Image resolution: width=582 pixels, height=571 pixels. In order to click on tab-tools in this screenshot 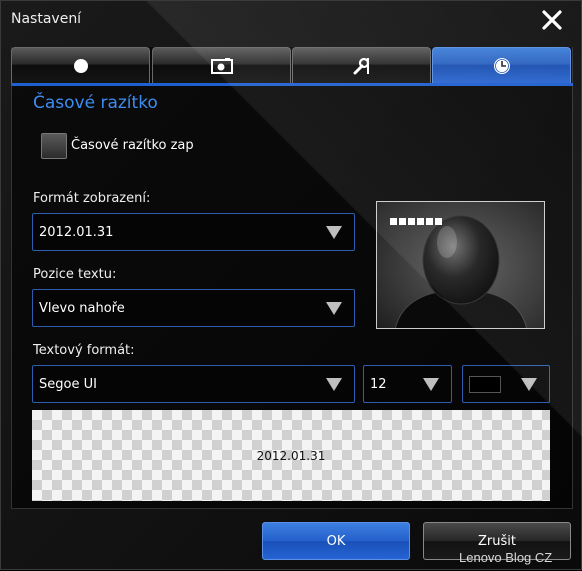, I will do `click(361, 65)`.